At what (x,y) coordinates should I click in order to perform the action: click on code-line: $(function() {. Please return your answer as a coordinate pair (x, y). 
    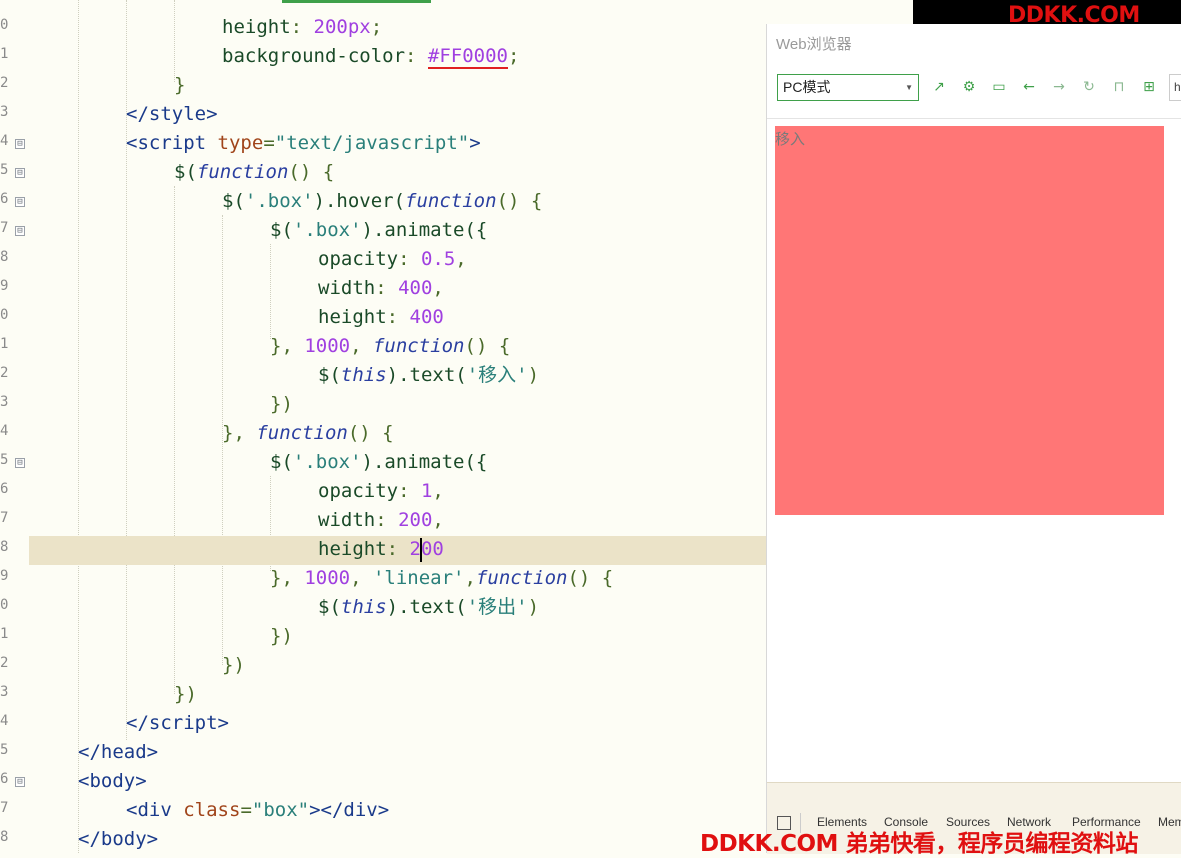
    Looking at the image, I should click on (383, 172).